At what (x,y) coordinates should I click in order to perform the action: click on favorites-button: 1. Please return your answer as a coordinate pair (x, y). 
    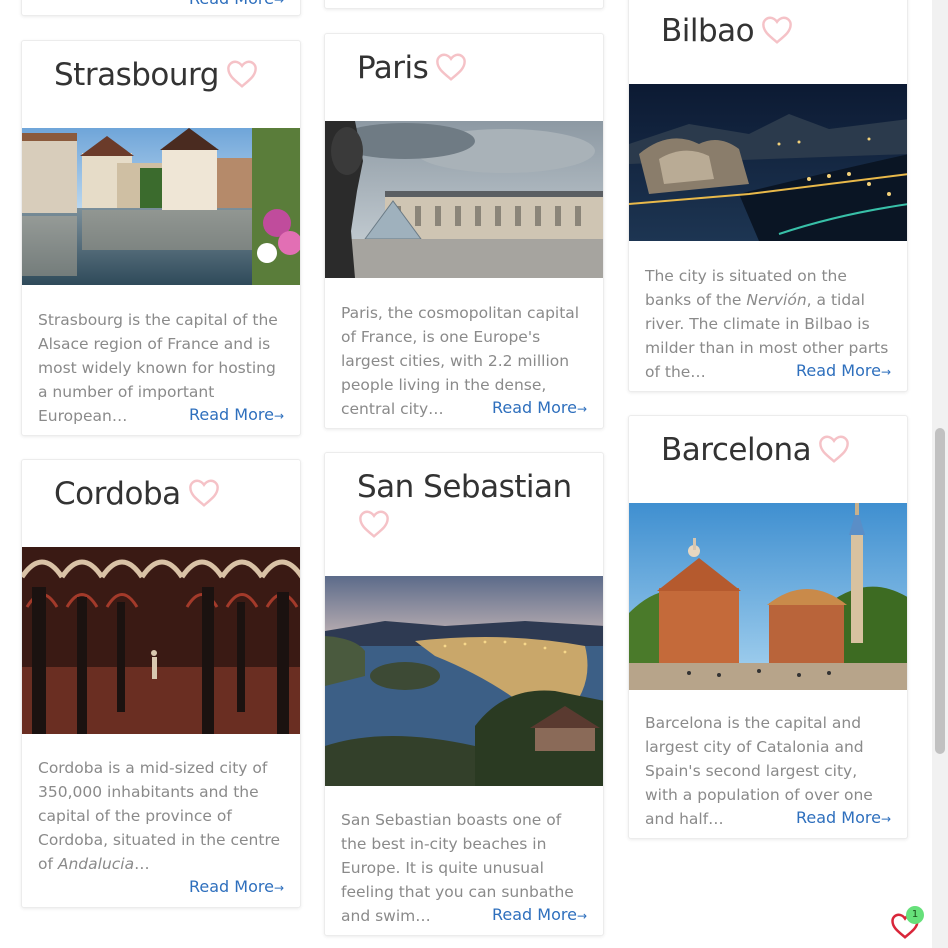
    Looking at the image, I should click on (906, 924).